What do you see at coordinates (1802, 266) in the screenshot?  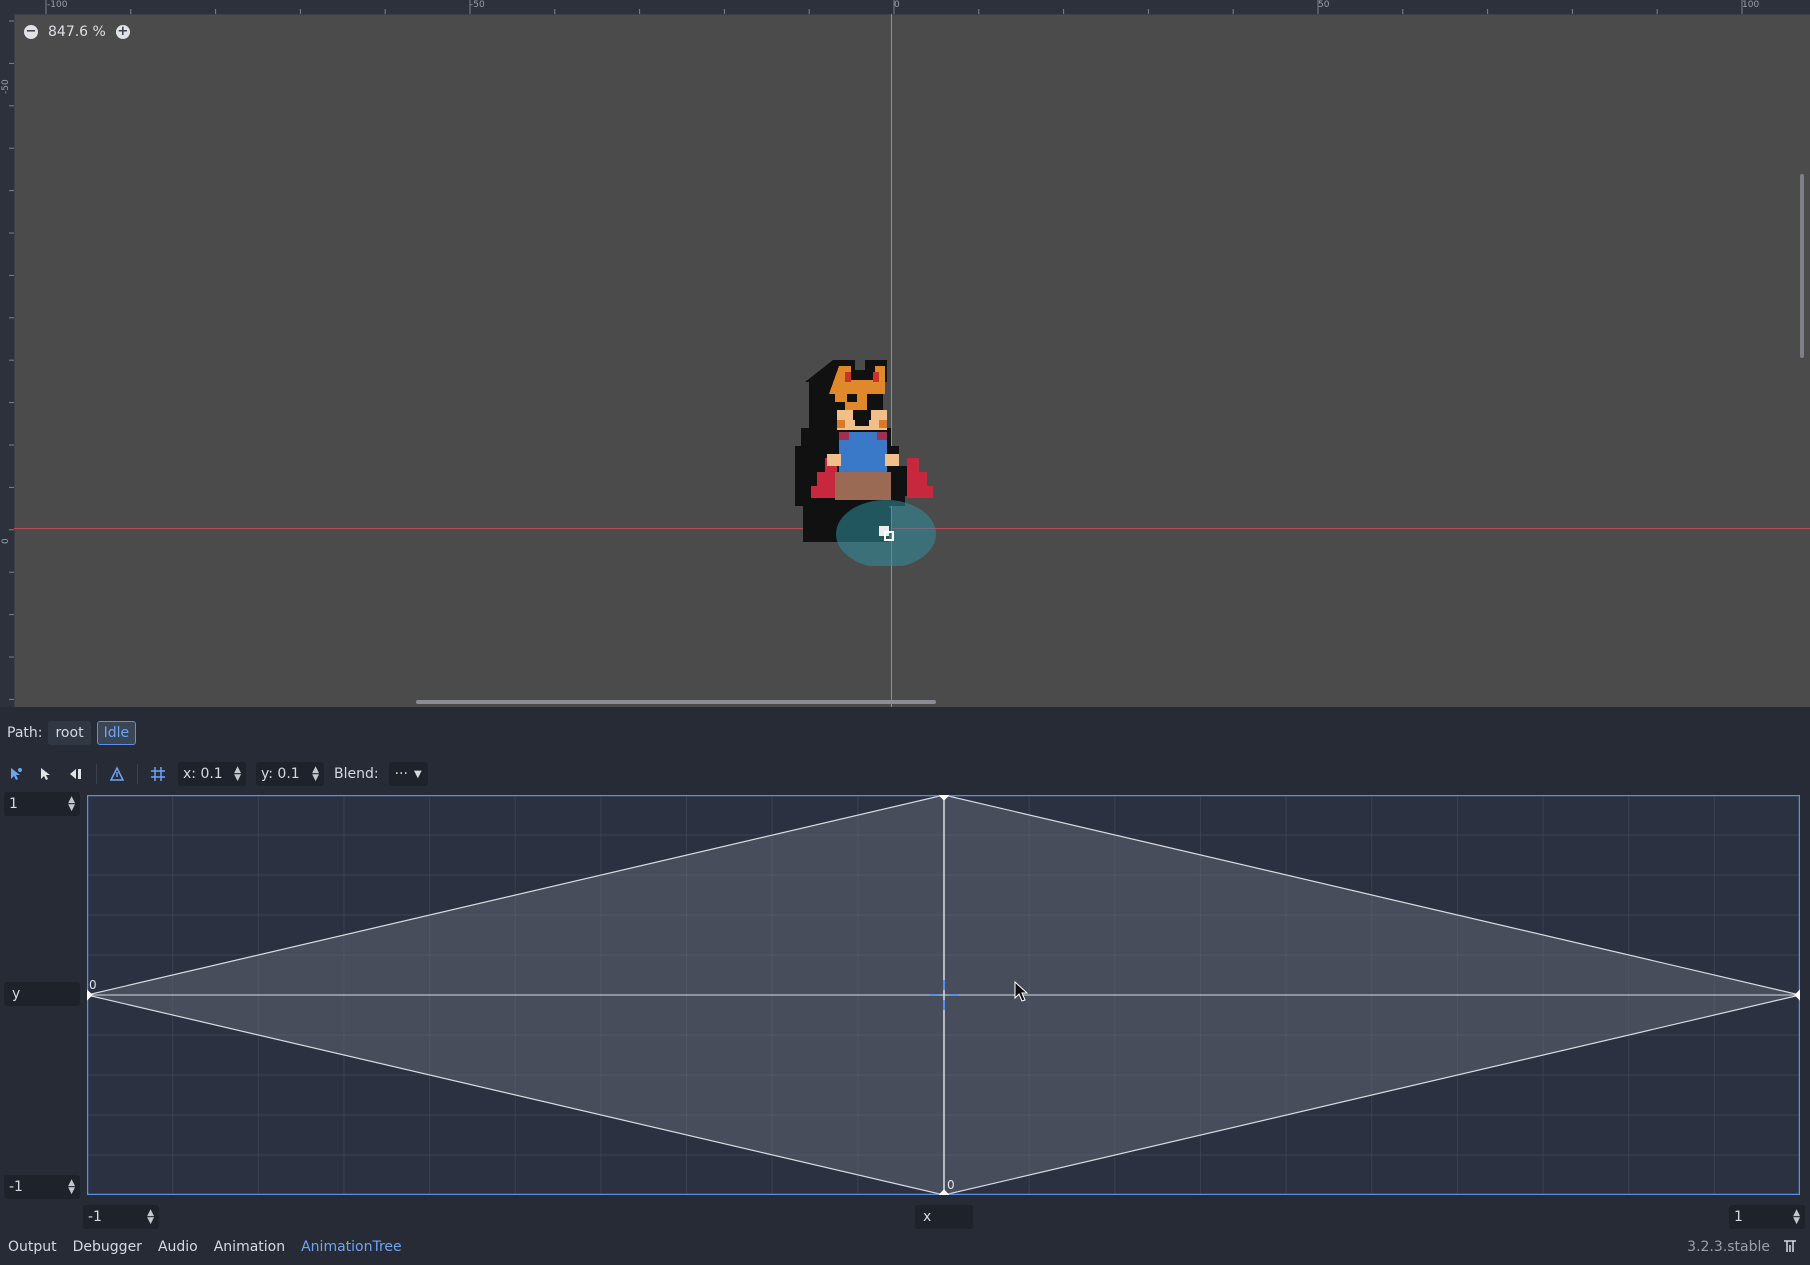 I see `vertical-scrollbar` at bounding box center [1802, 266].